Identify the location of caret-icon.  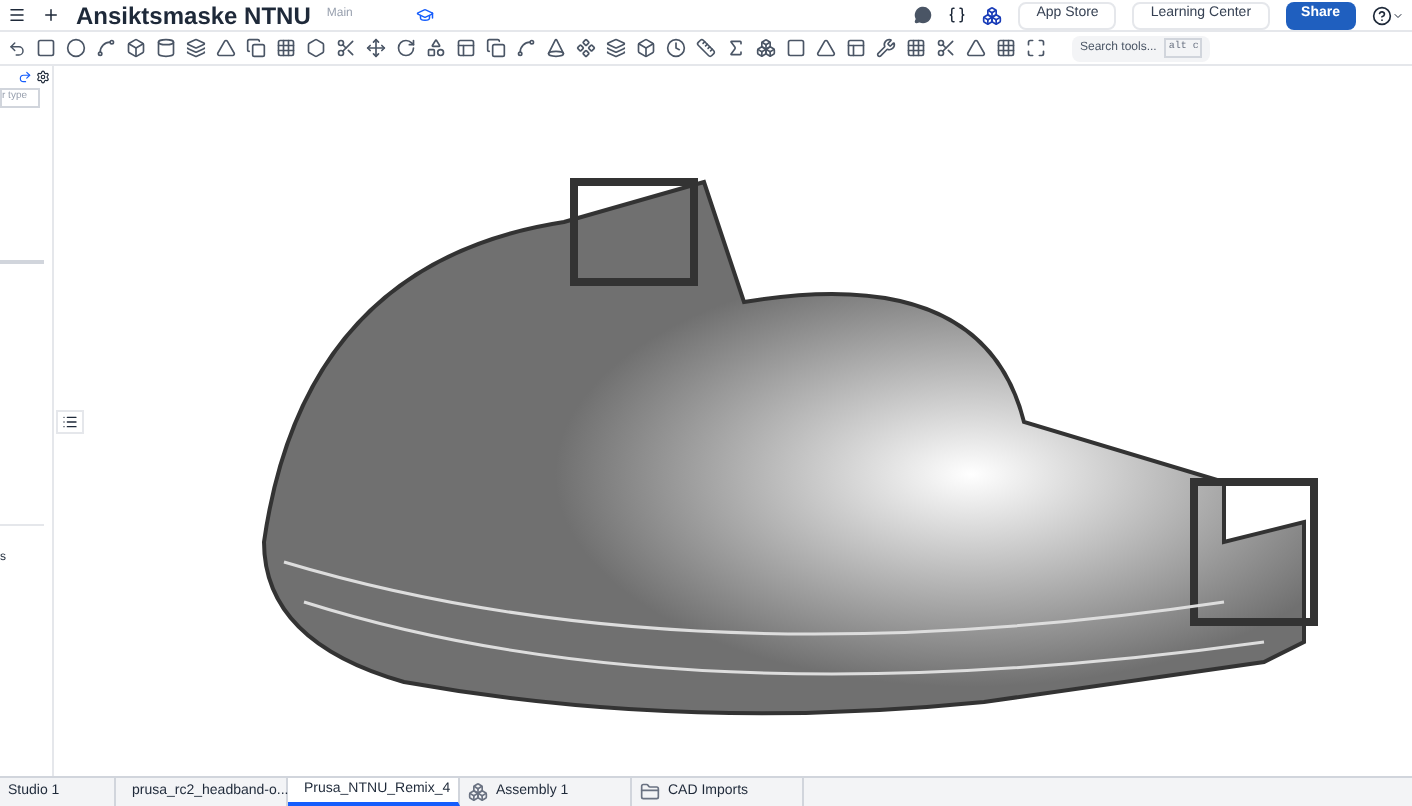
(1398, 15).